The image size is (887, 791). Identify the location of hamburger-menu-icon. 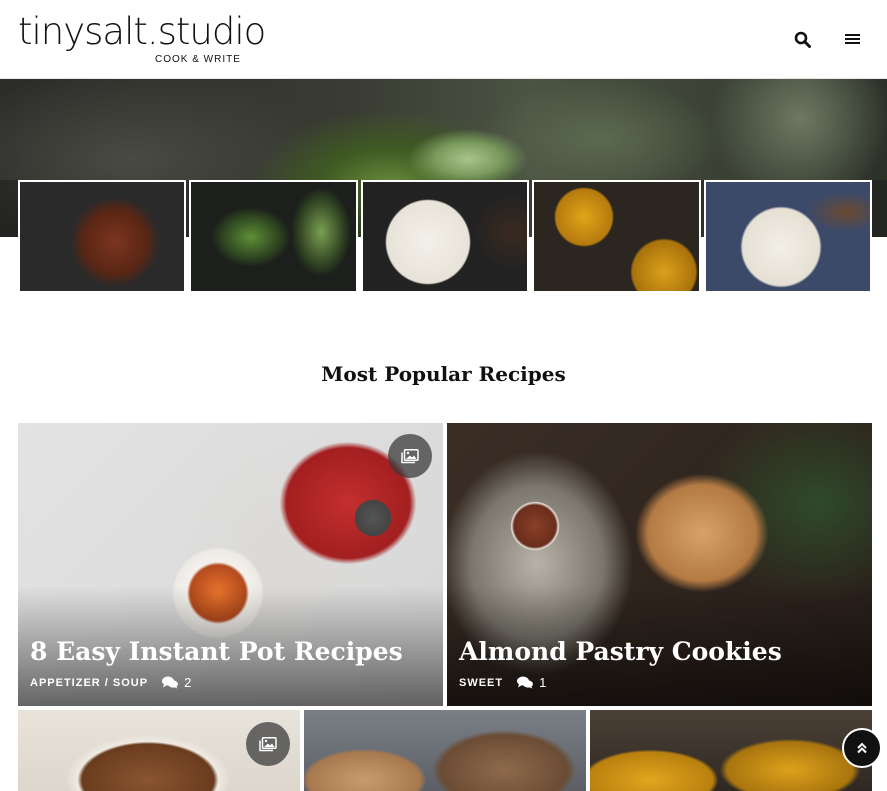
(852, 39).